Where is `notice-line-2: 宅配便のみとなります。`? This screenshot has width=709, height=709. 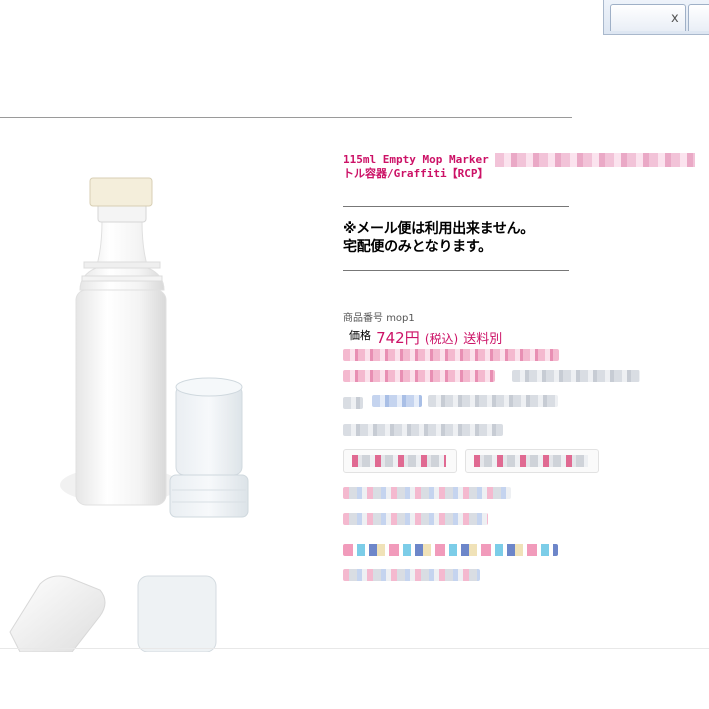
notice-line-2: 宅配便のみとなります。 is located at coordinates (417, 247).